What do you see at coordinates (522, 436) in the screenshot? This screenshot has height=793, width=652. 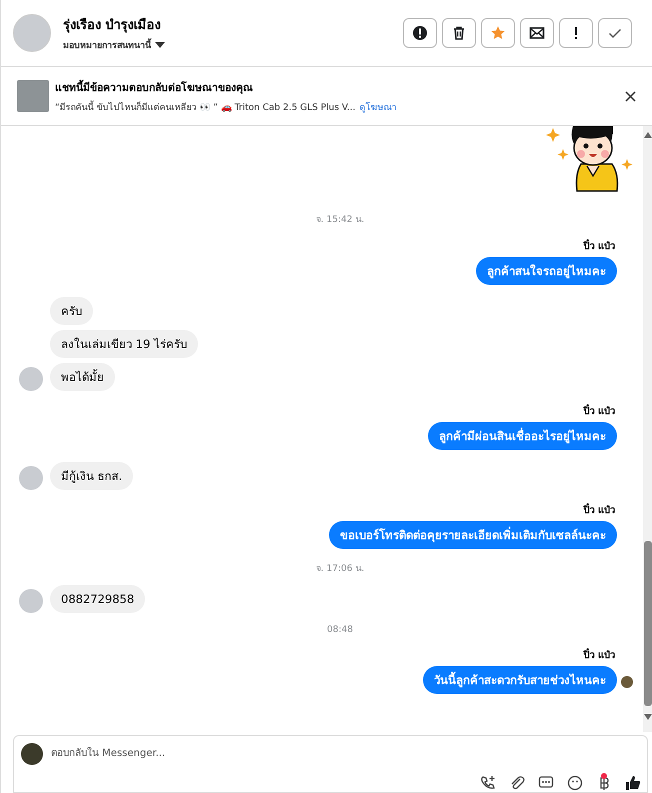 I see `sent-message: ลูกค้ามีผ่อนสินเชื่ออะไรอยู่ไหมคะ` at bounding box center [522, 436].